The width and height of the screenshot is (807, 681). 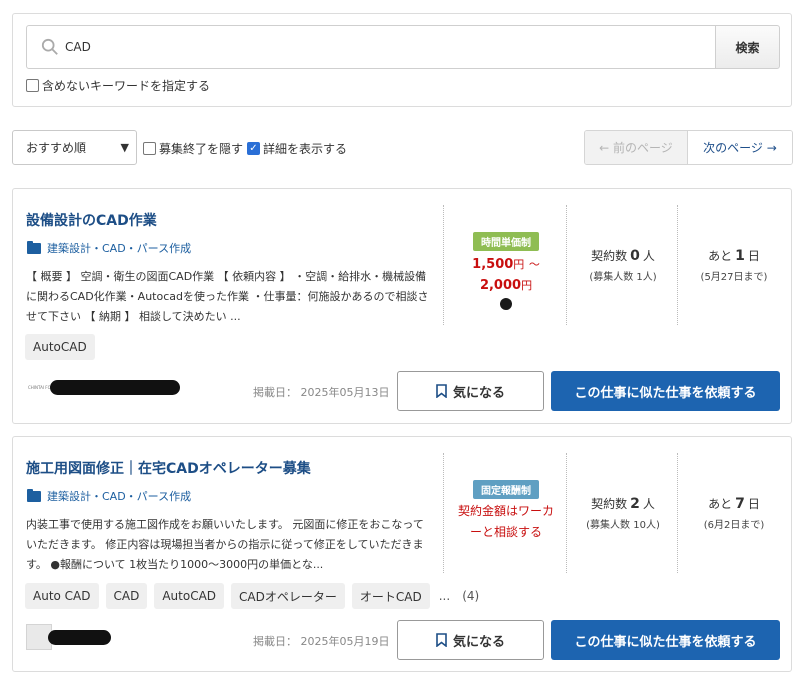 I want to click on remaining-days: 1, so click(x=740, y=256).